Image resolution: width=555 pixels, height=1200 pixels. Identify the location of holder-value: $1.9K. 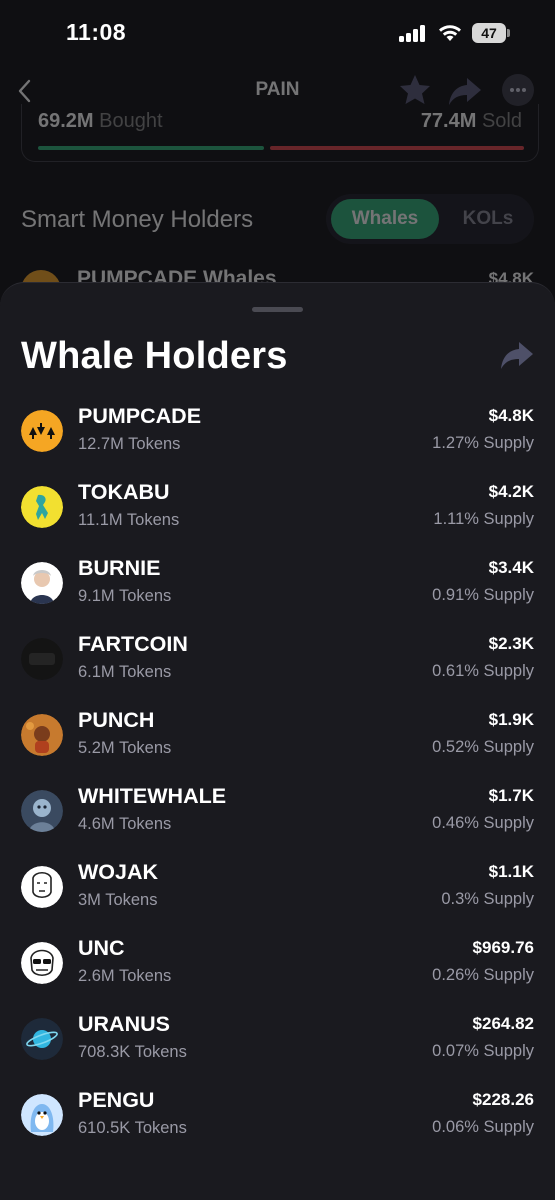
(511, 719).